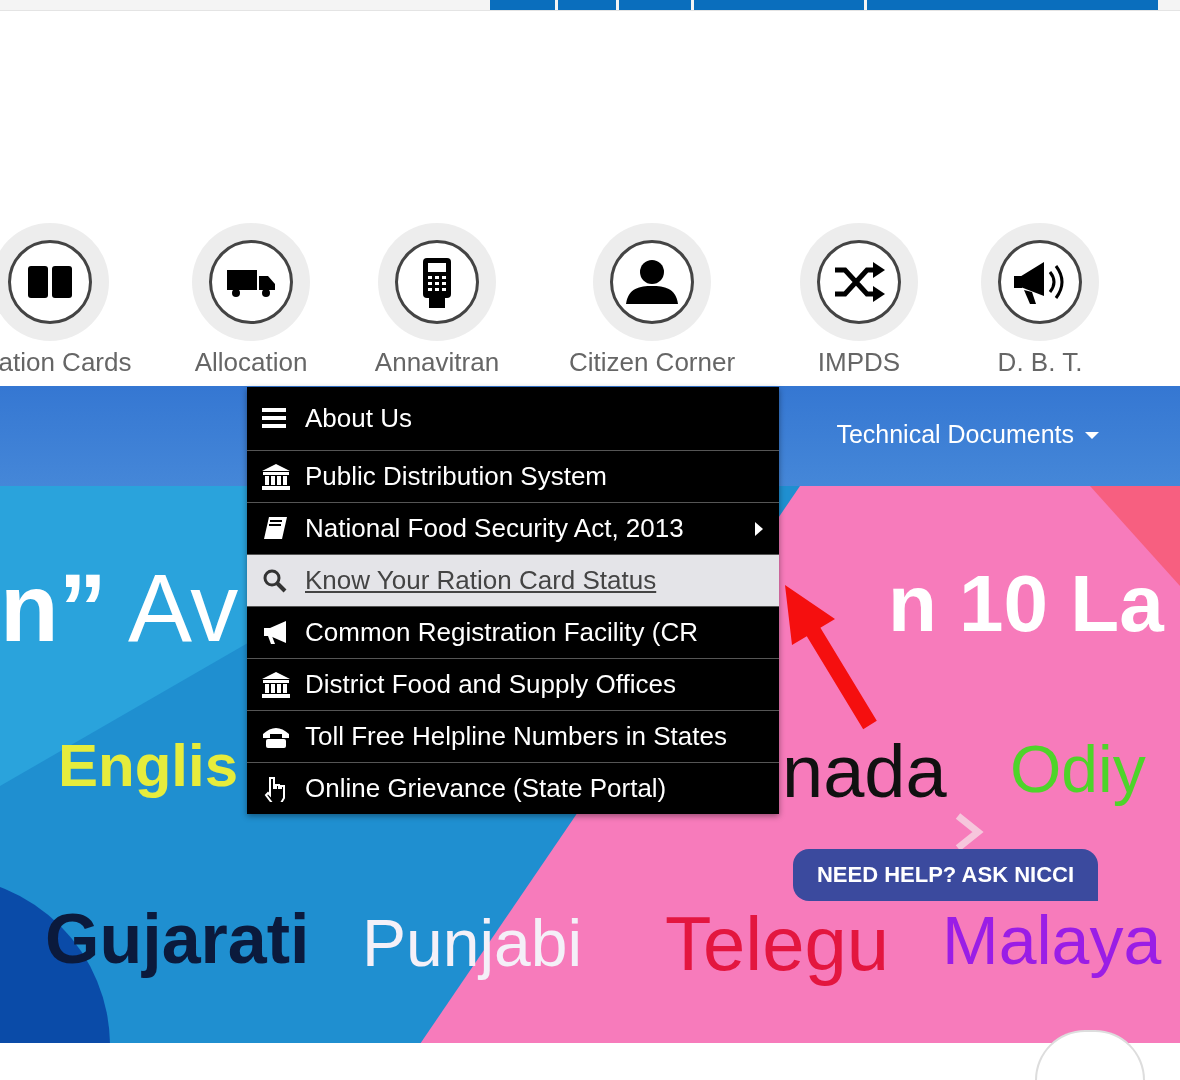 The image size is (1180, 1080). I want to click on quick-link-label: D. B. T., so click(1040, 362).